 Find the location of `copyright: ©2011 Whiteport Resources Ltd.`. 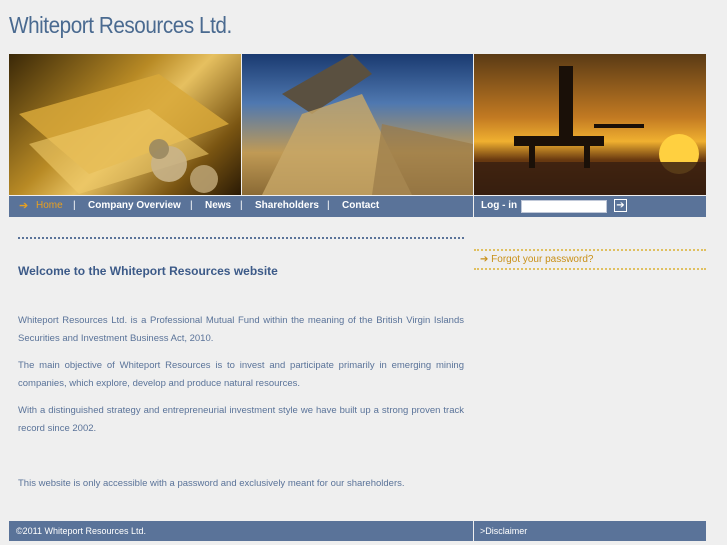

copyright: ©2011 Whiteport Resources Ltd. is located at coordinates (81, 531).